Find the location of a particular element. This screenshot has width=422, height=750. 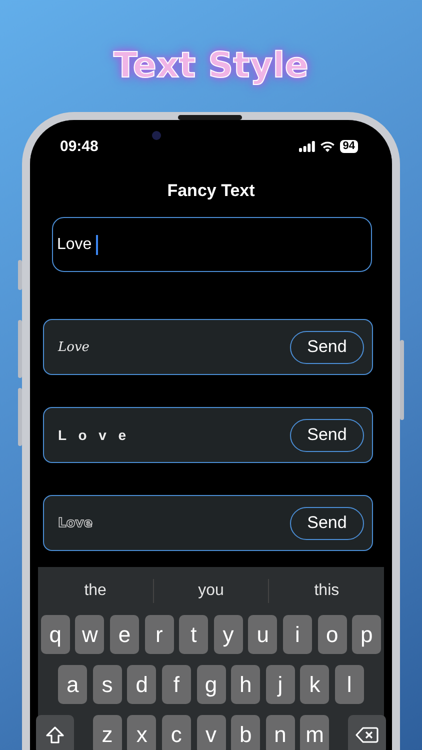

keyboard-key: q is located at coordinates (55, 634).